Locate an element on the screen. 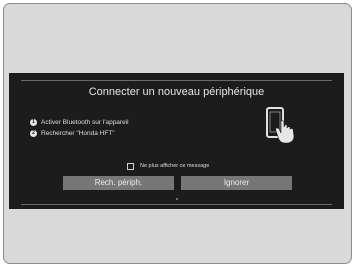 This screenshot has height=267, width=356. step-2-number: 2 is located at coordinates (33, 133).